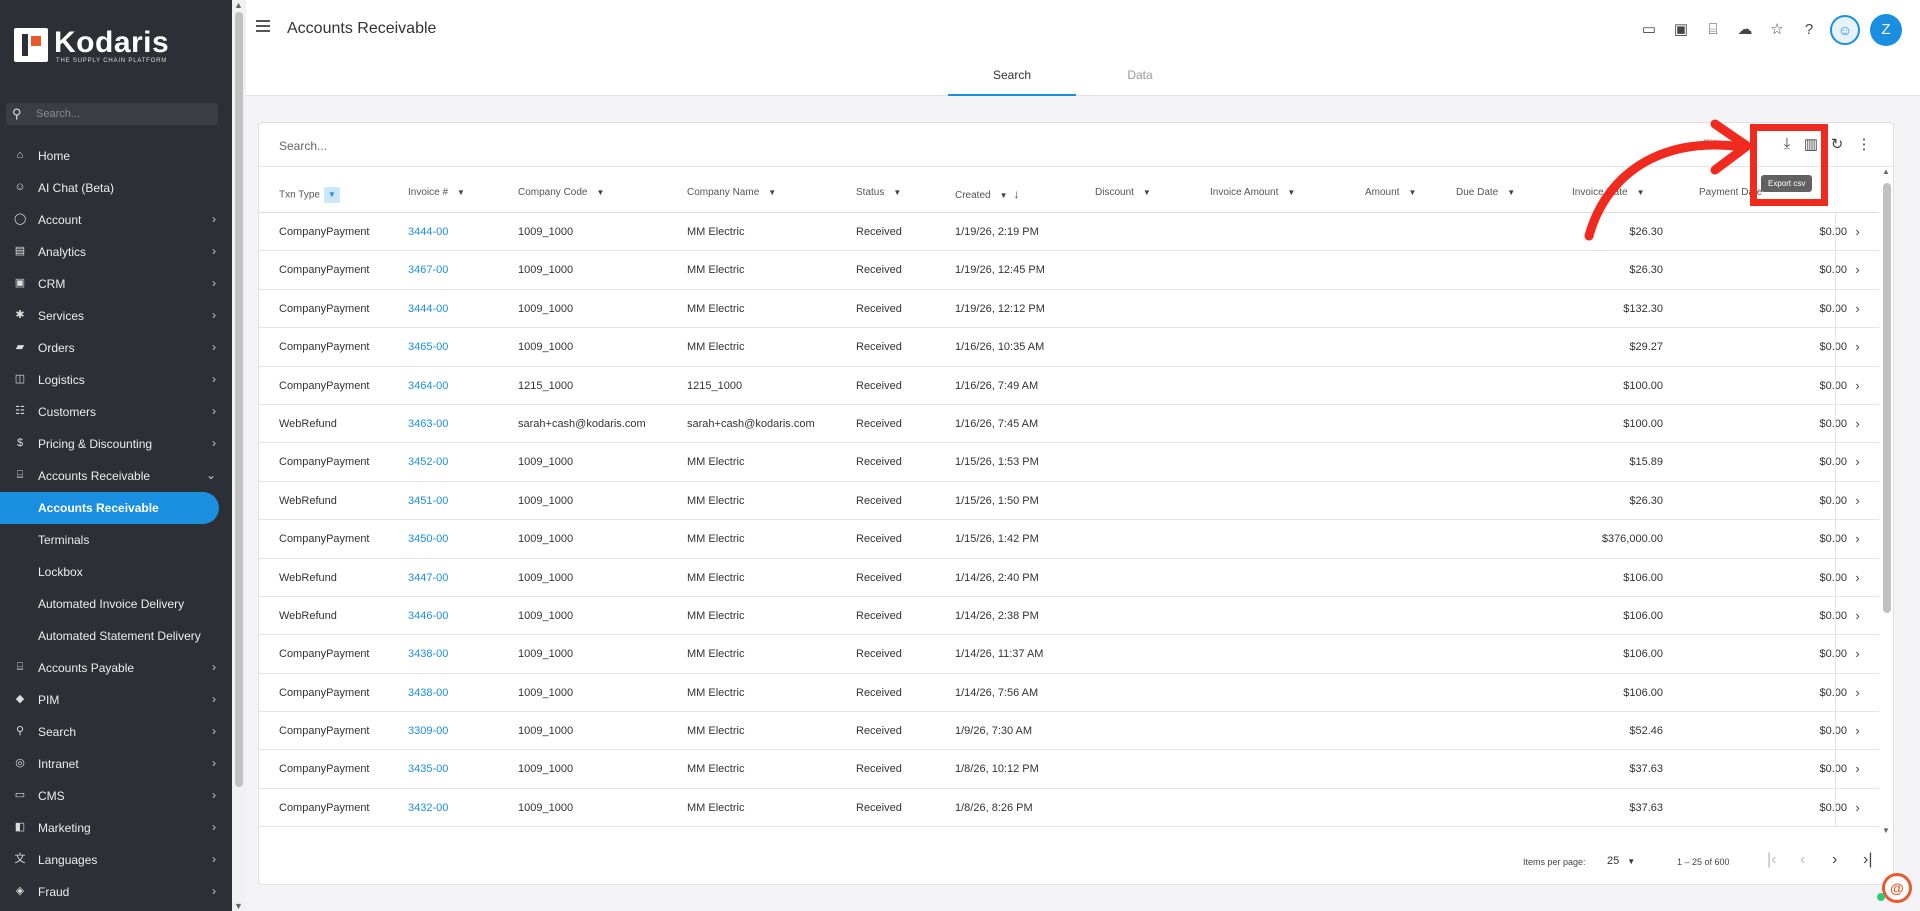 Image resolution: width=1920 pixels, height=911 pixels. Describe the element at coordinates (116, 188) in the screenshot. I see `sidebar-item-ai-chat-beta-: ☺ AI Chat (Beta)` at that location.